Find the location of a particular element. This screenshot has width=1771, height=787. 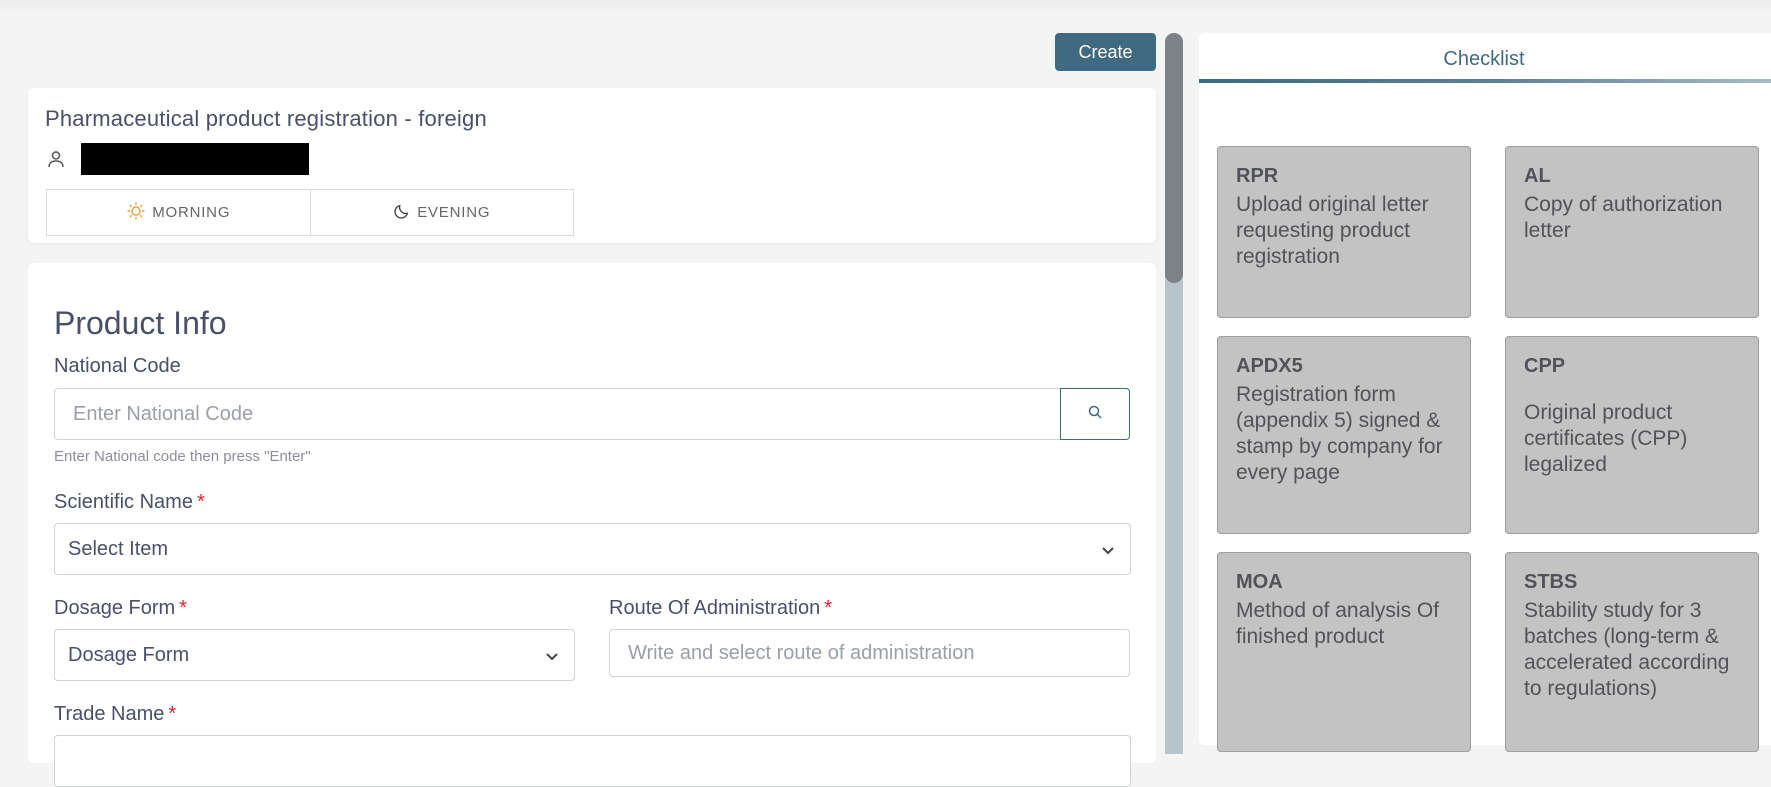

route-input: Write and select route of administration is located at coordinates (869, 653).